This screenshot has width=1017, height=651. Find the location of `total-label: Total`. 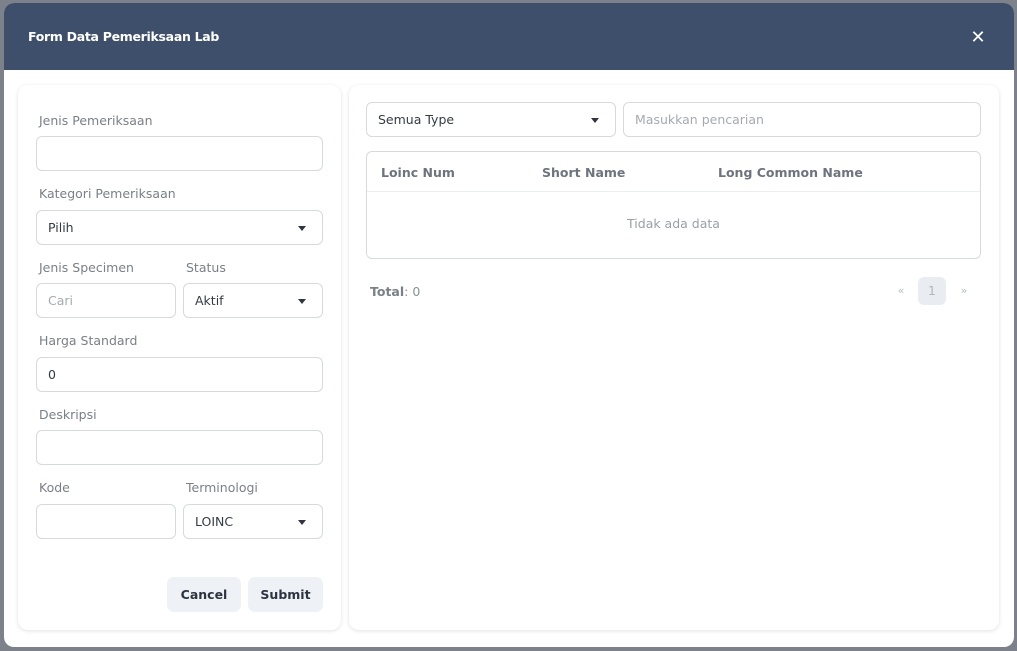

total-label: Total is located at coordinates (387, 291).